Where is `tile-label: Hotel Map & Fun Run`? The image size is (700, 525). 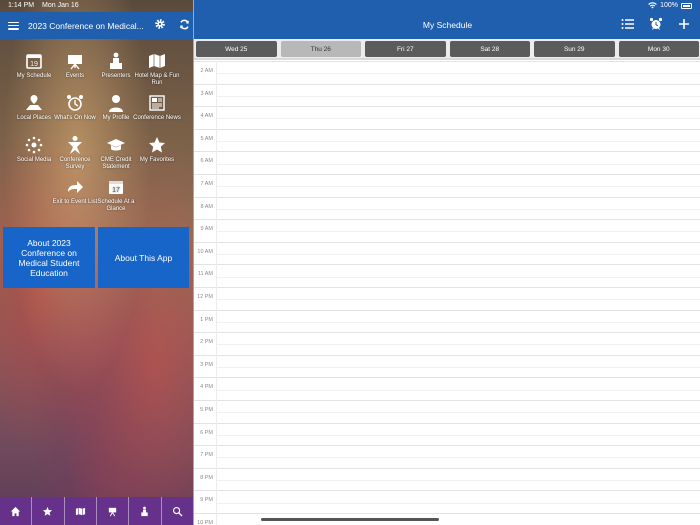 tile-label: Hotel Map & Fun Run is located at coordinates (157, 79).